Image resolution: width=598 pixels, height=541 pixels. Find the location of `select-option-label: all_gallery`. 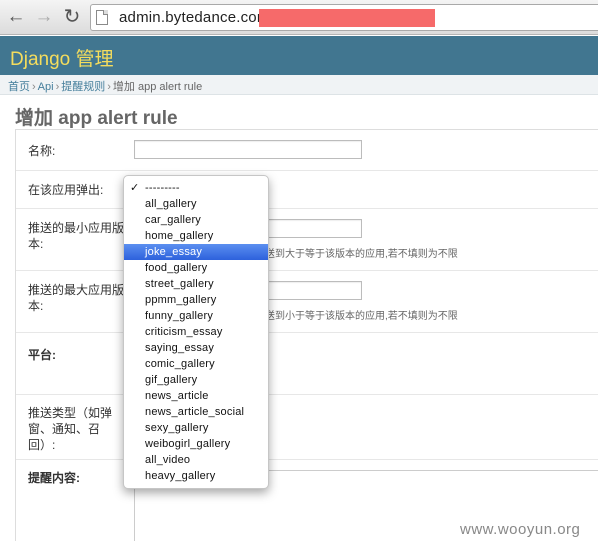

select-option-label: all_gallery is located at coordinates (171, 204).